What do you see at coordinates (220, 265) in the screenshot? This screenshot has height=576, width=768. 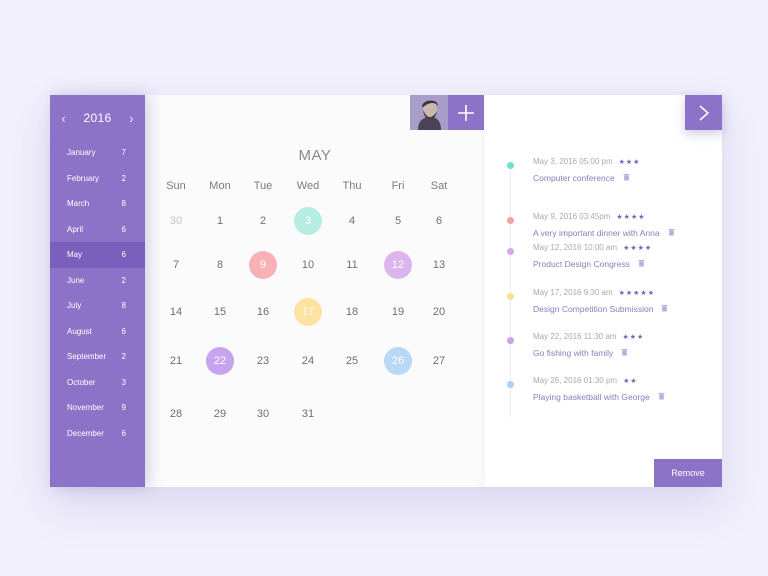 I see `calendar-day: 8` at bounding box center [220, 265].